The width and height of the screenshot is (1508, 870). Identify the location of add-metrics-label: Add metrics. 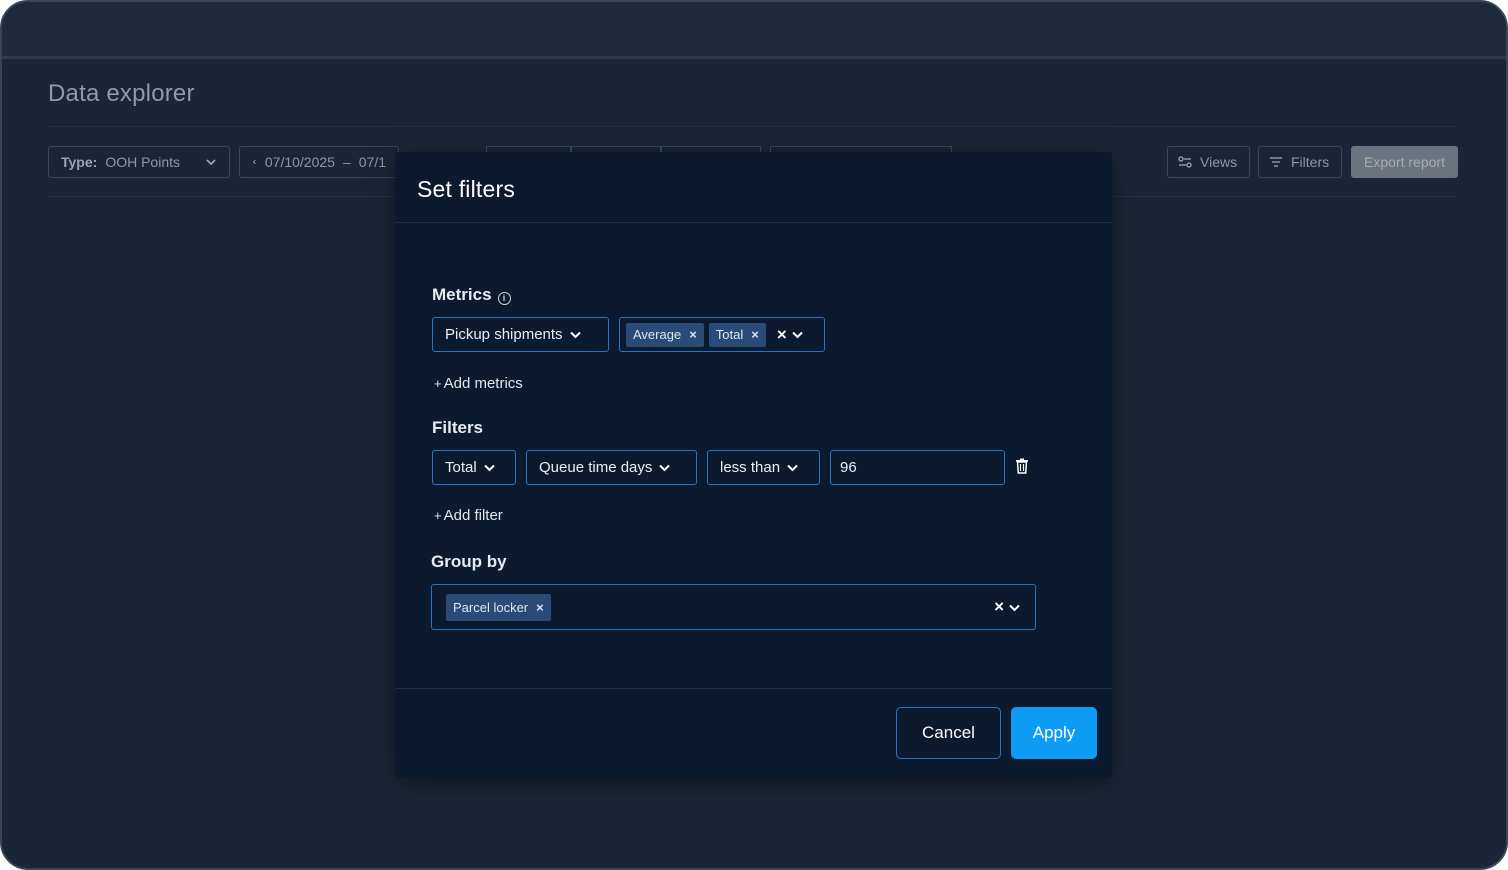
(483, 383).